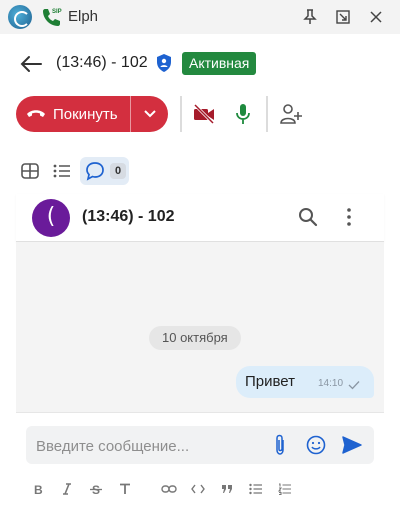 Image resolution: width=400 pixels, height=526 pixels. What do you see at coordinates (20, 17) in the screenshot?
I see `app-logo-icon` at bounding box center [20, 17].